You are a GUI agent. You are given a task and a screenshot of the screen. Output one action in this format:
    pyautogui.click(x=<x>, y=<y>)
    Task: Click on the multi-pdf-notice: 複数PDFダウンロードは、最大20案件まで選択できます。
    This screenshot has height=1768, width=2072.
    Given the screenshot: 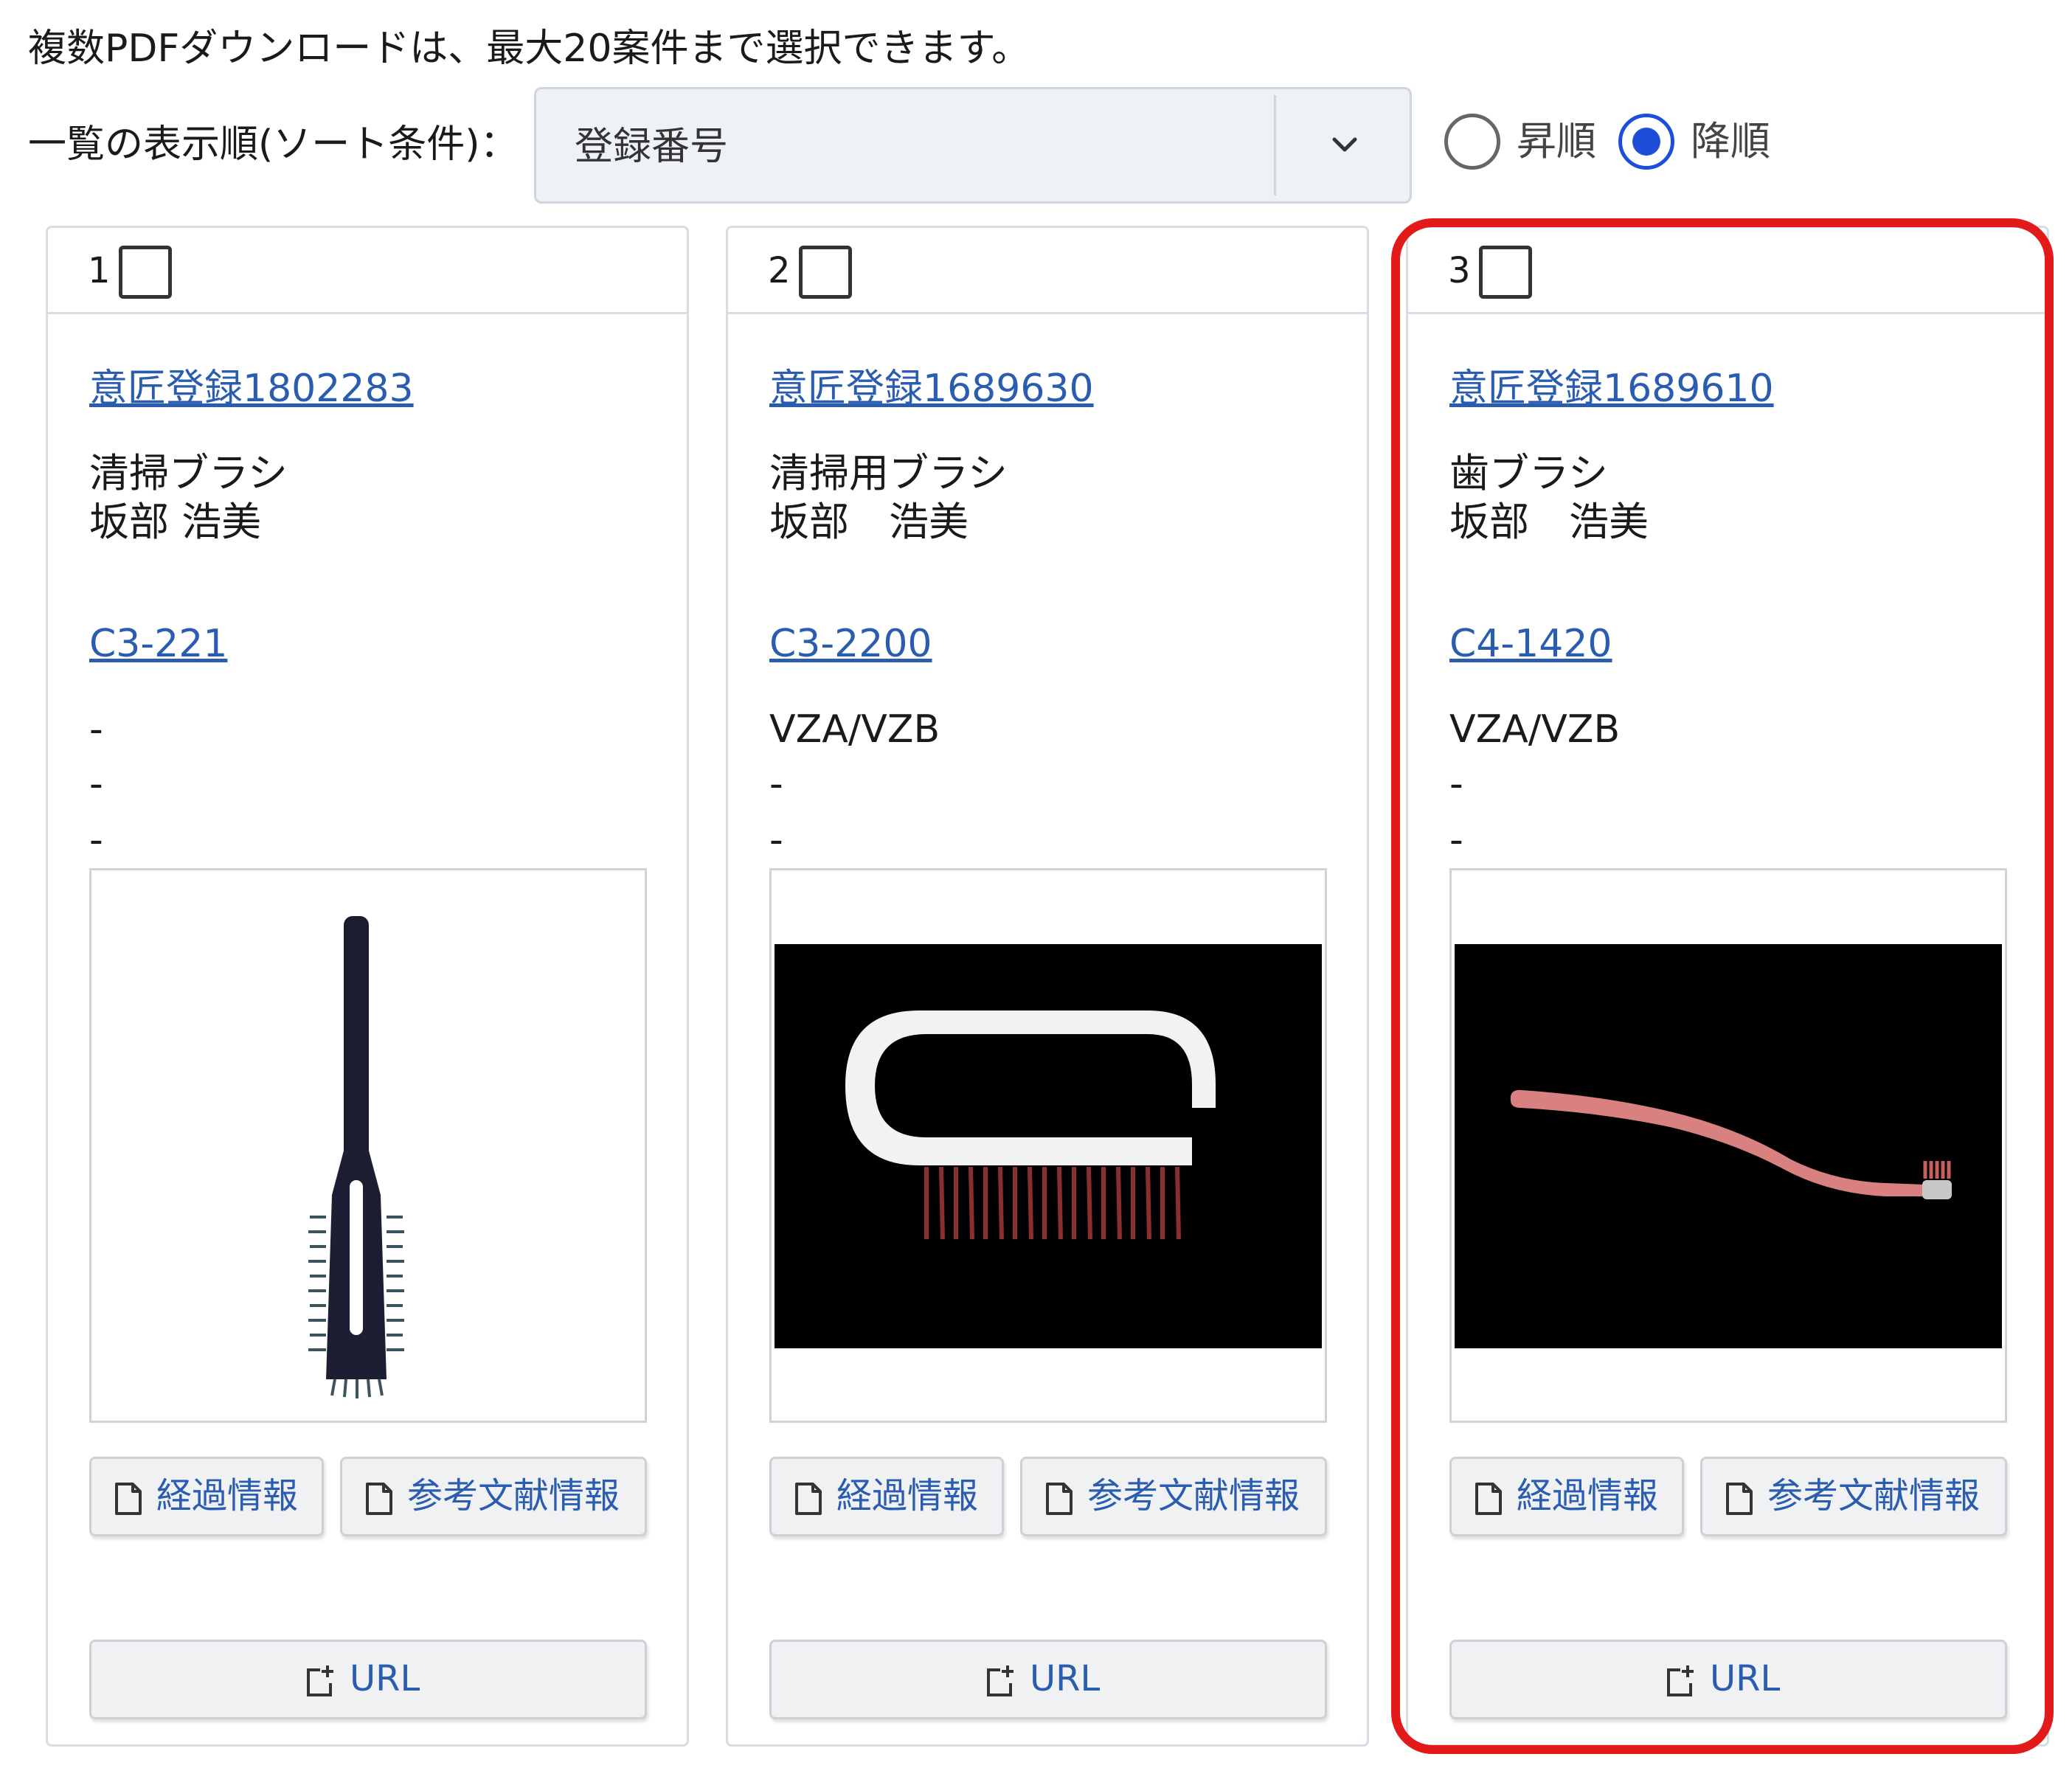 What is the action you would take?
    pyautogui.click(x=529, y=49)
    